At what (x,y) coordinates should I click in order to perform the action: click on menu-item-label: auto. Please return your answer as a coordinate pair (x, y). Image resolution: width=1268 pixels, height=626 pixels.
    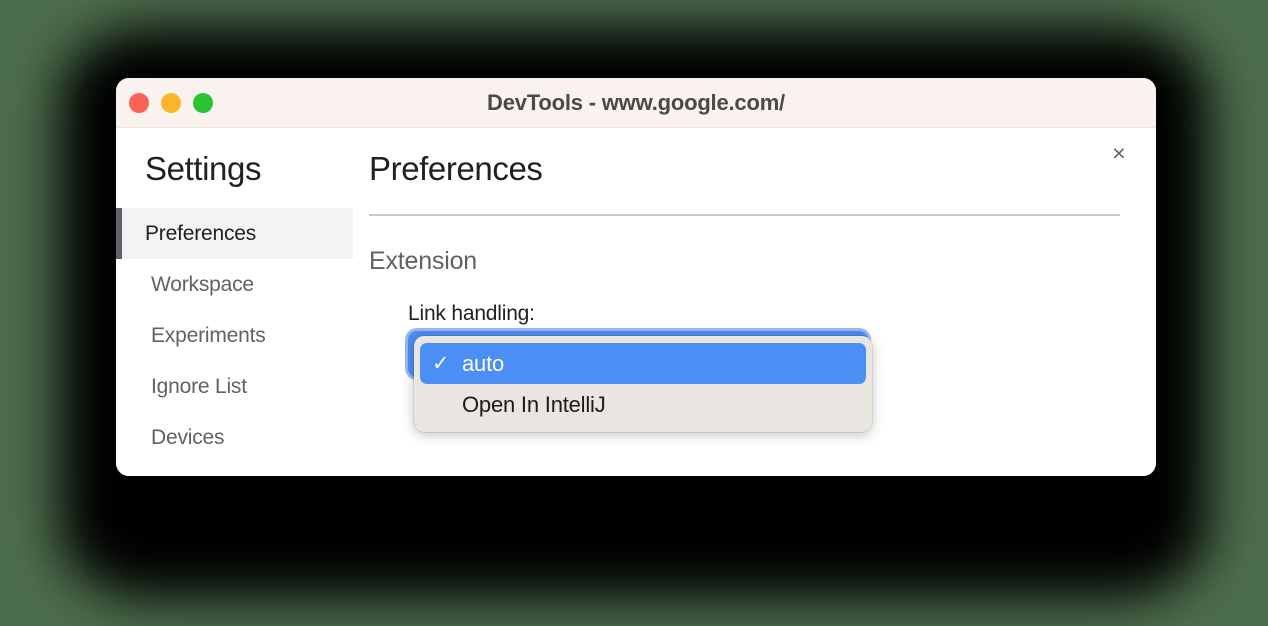
    Looking at the image, I should click on (483, 363).